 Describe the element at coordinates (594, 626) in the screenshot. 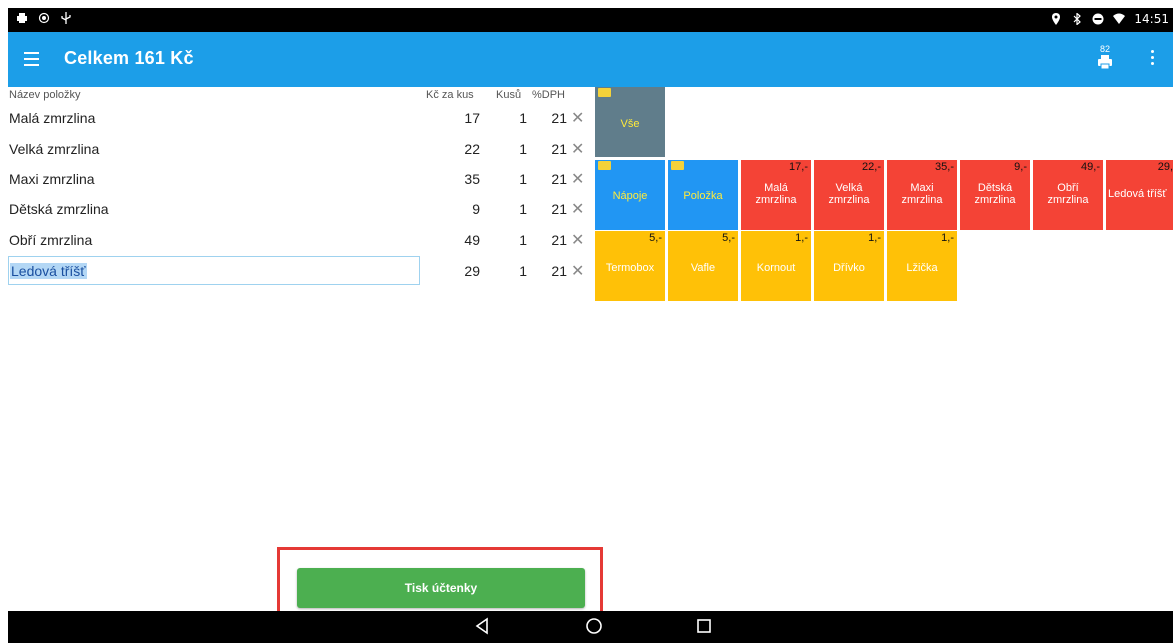

I see `home-icon` at that location.